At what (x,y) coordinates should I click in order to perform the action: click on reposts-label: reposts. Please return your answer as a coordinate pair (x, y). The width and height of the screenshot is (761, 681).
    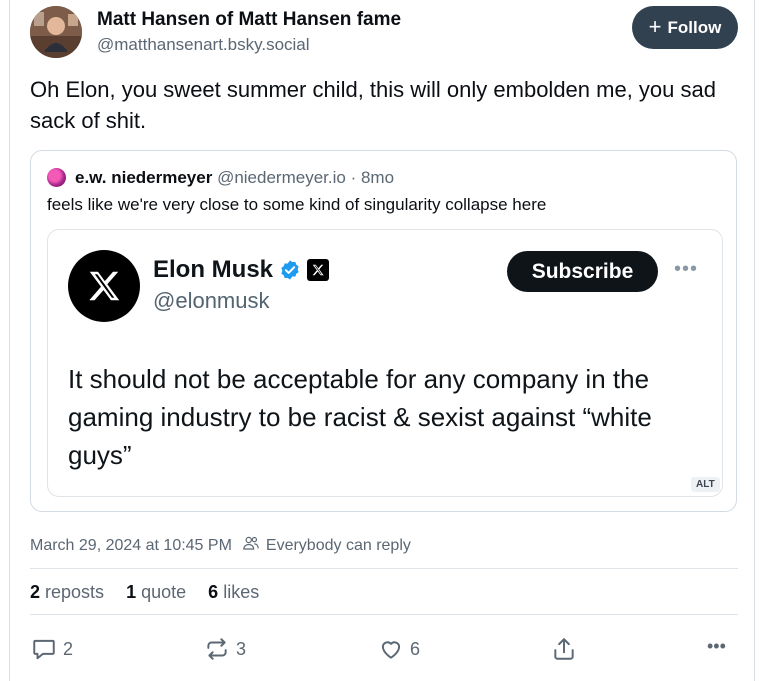
    Looking at the image, I should click on (75, 592).